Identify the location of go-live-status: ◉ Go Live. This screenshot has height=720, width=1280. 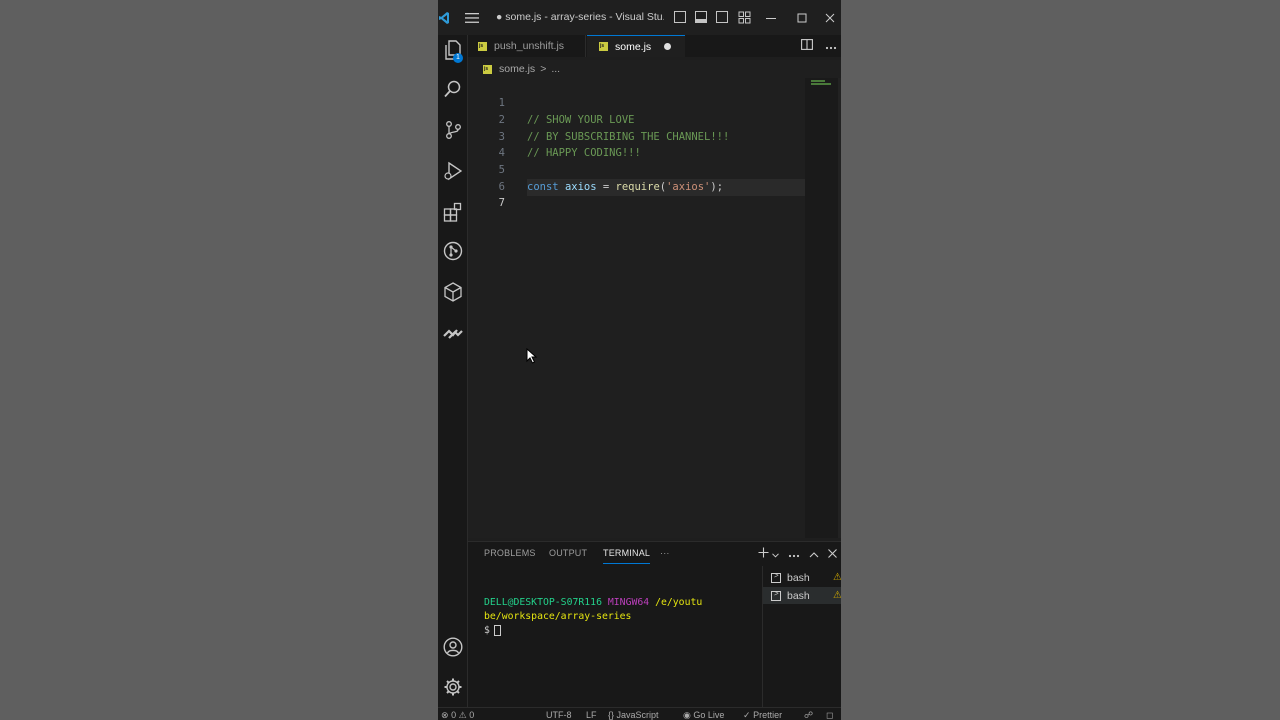
(703, 715).